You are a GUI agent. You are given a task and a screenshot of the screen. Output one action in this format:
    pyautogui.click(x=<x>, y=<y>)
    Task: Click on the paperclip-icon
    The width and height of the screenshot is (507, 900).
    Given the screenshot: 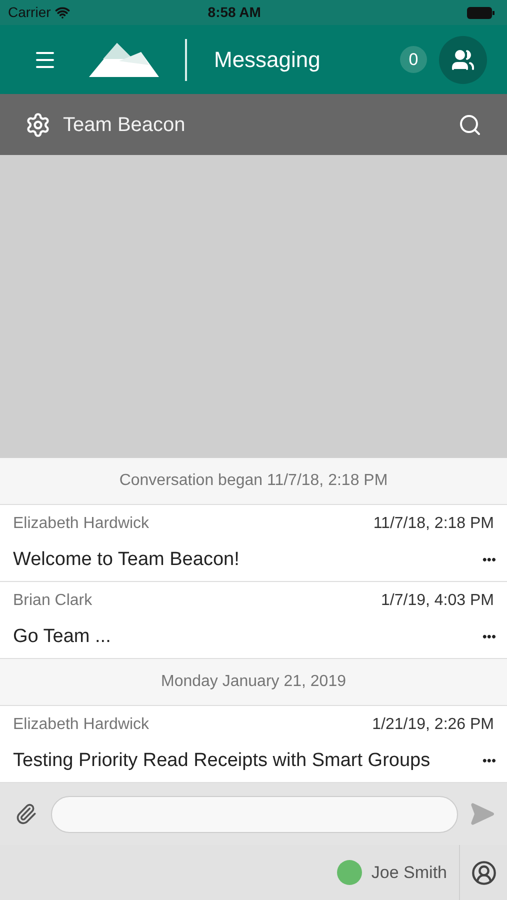 What is the action you would take?
    pyautogui.click(x=26, y=814)
    